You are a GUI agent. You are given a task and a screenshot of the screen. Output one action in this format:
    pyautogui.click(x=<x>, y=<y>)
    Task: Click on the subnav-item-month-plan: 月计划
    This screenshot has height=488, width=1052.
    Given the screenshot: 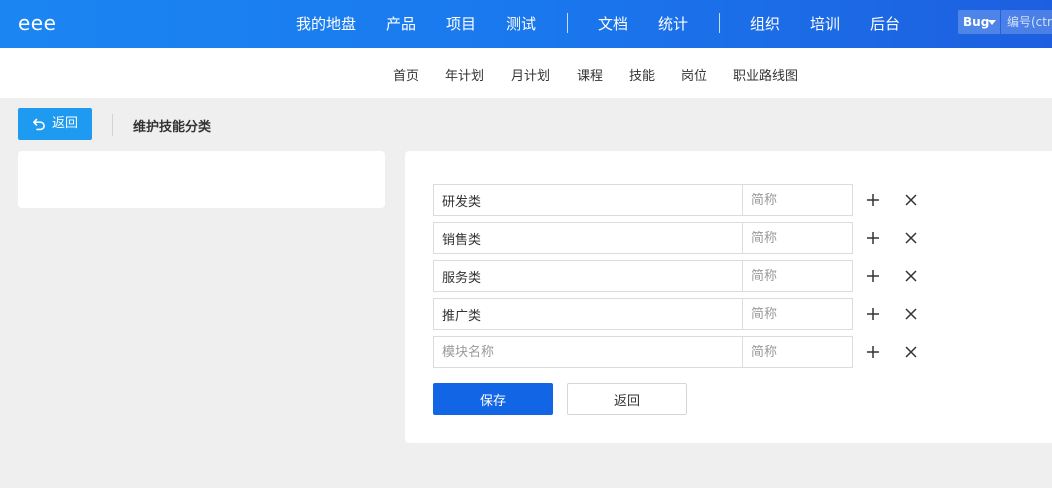 What is the action you would take?
    pyautogui.click(x=530, y=74)
    